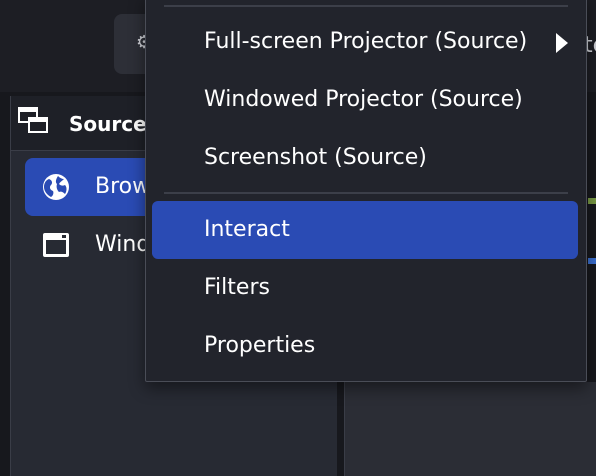 Image resolution: width=596 pixels, height=476 pixels. What do you see at coordinates (56, 245) in the screenshot?
I see `window-capture-icon` at bounding box center [56, 245].